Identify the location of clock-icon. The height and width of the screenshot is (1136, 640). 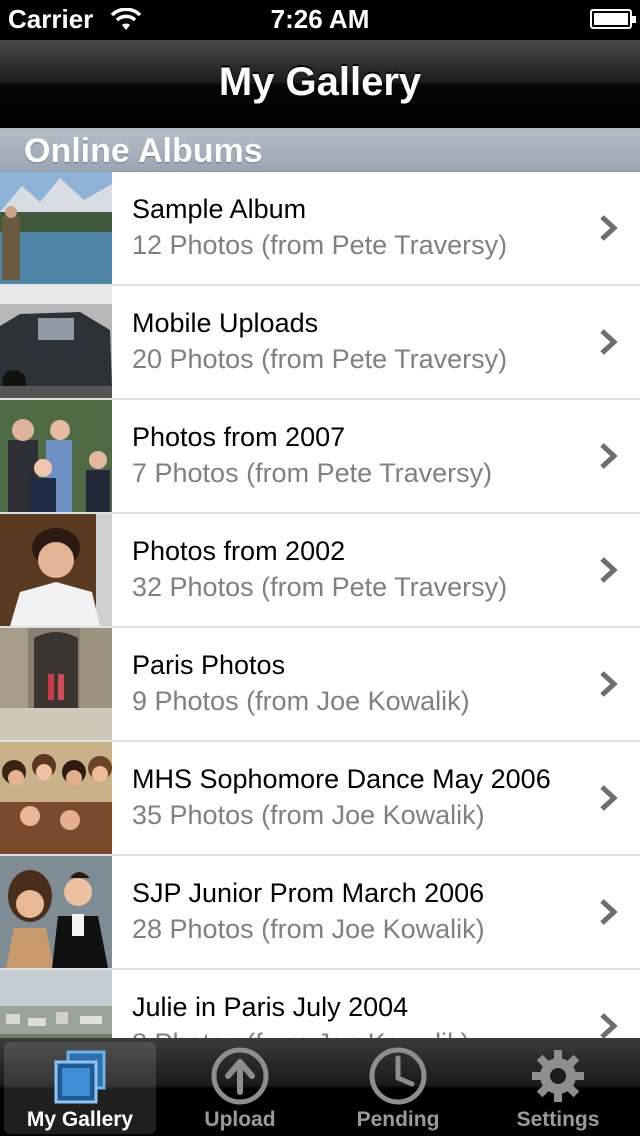
(398, 1076).